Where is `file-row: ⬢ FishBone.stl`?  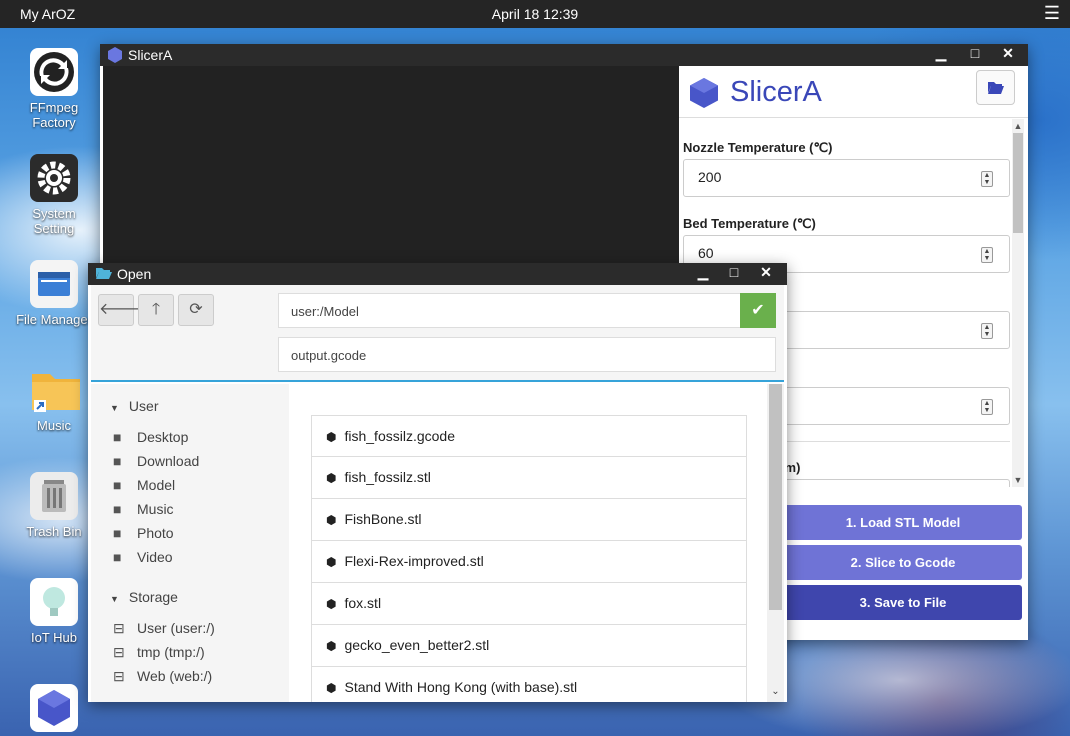
file-row: ⬢ FishBone.stl is located at coordinates (529, 520).